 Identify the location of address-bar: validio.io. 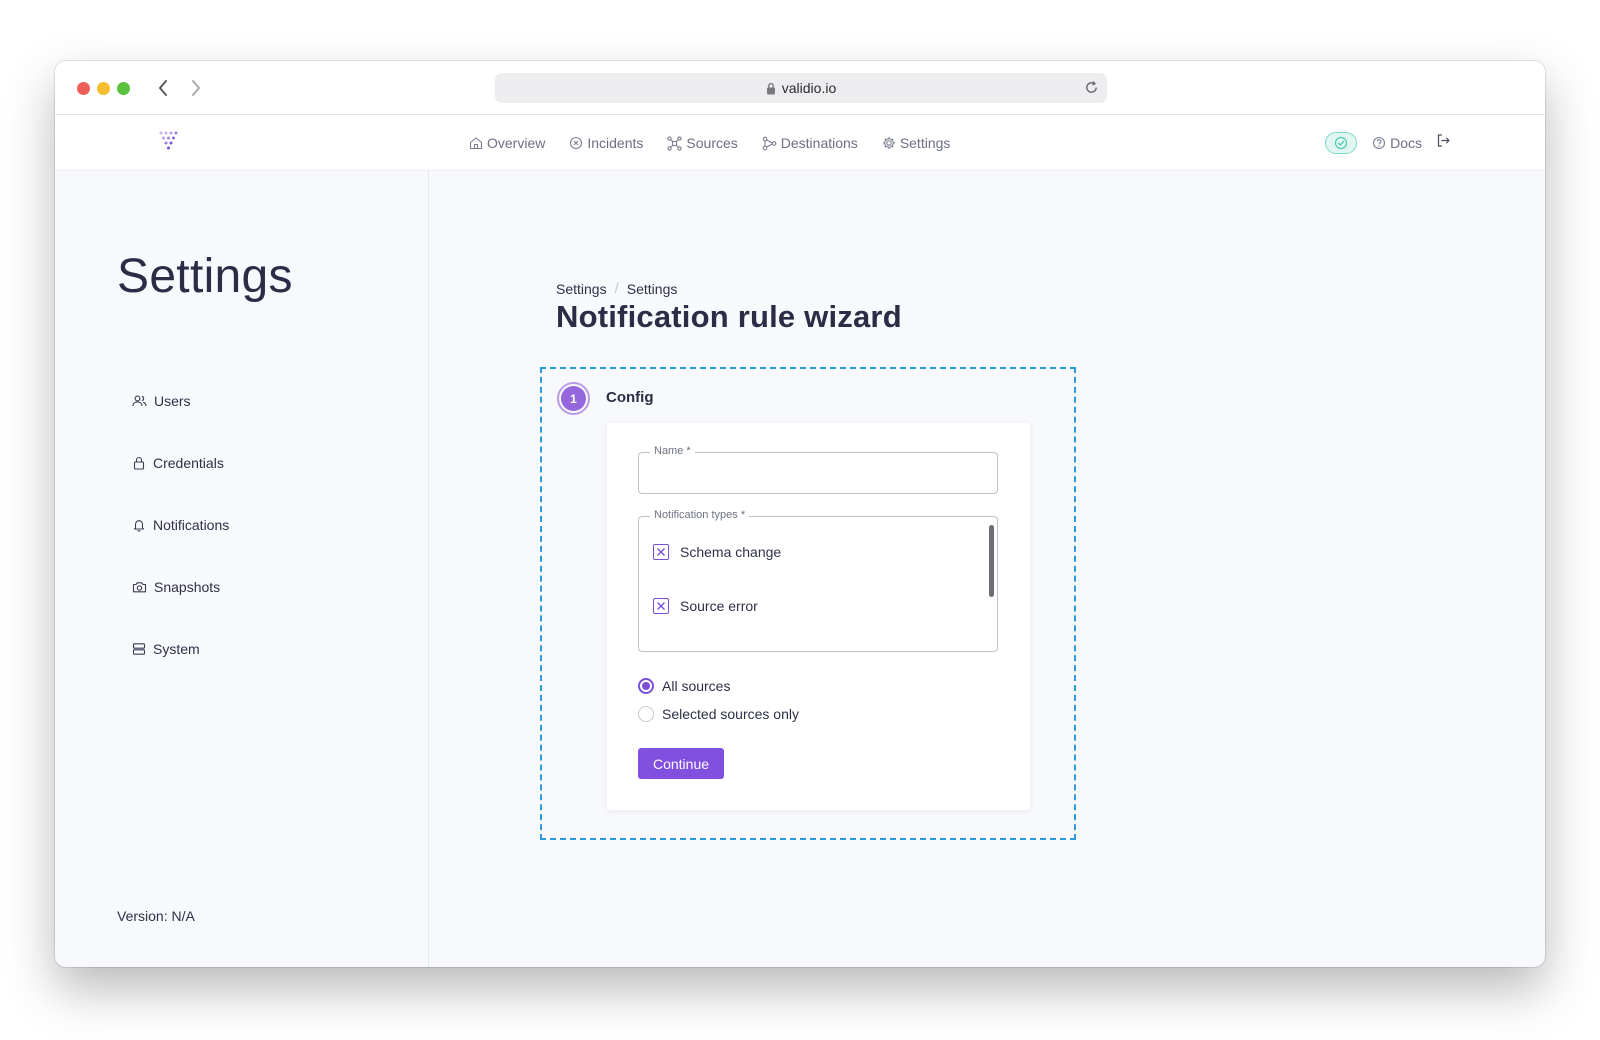
(801, 88).